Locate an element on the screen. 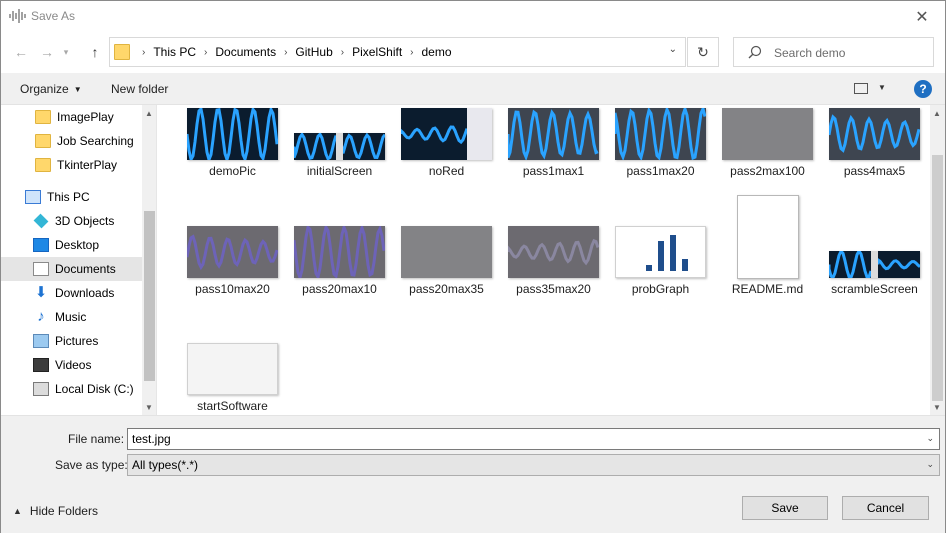  refresh-icon: ↻ is located at coordinates (703, 51).